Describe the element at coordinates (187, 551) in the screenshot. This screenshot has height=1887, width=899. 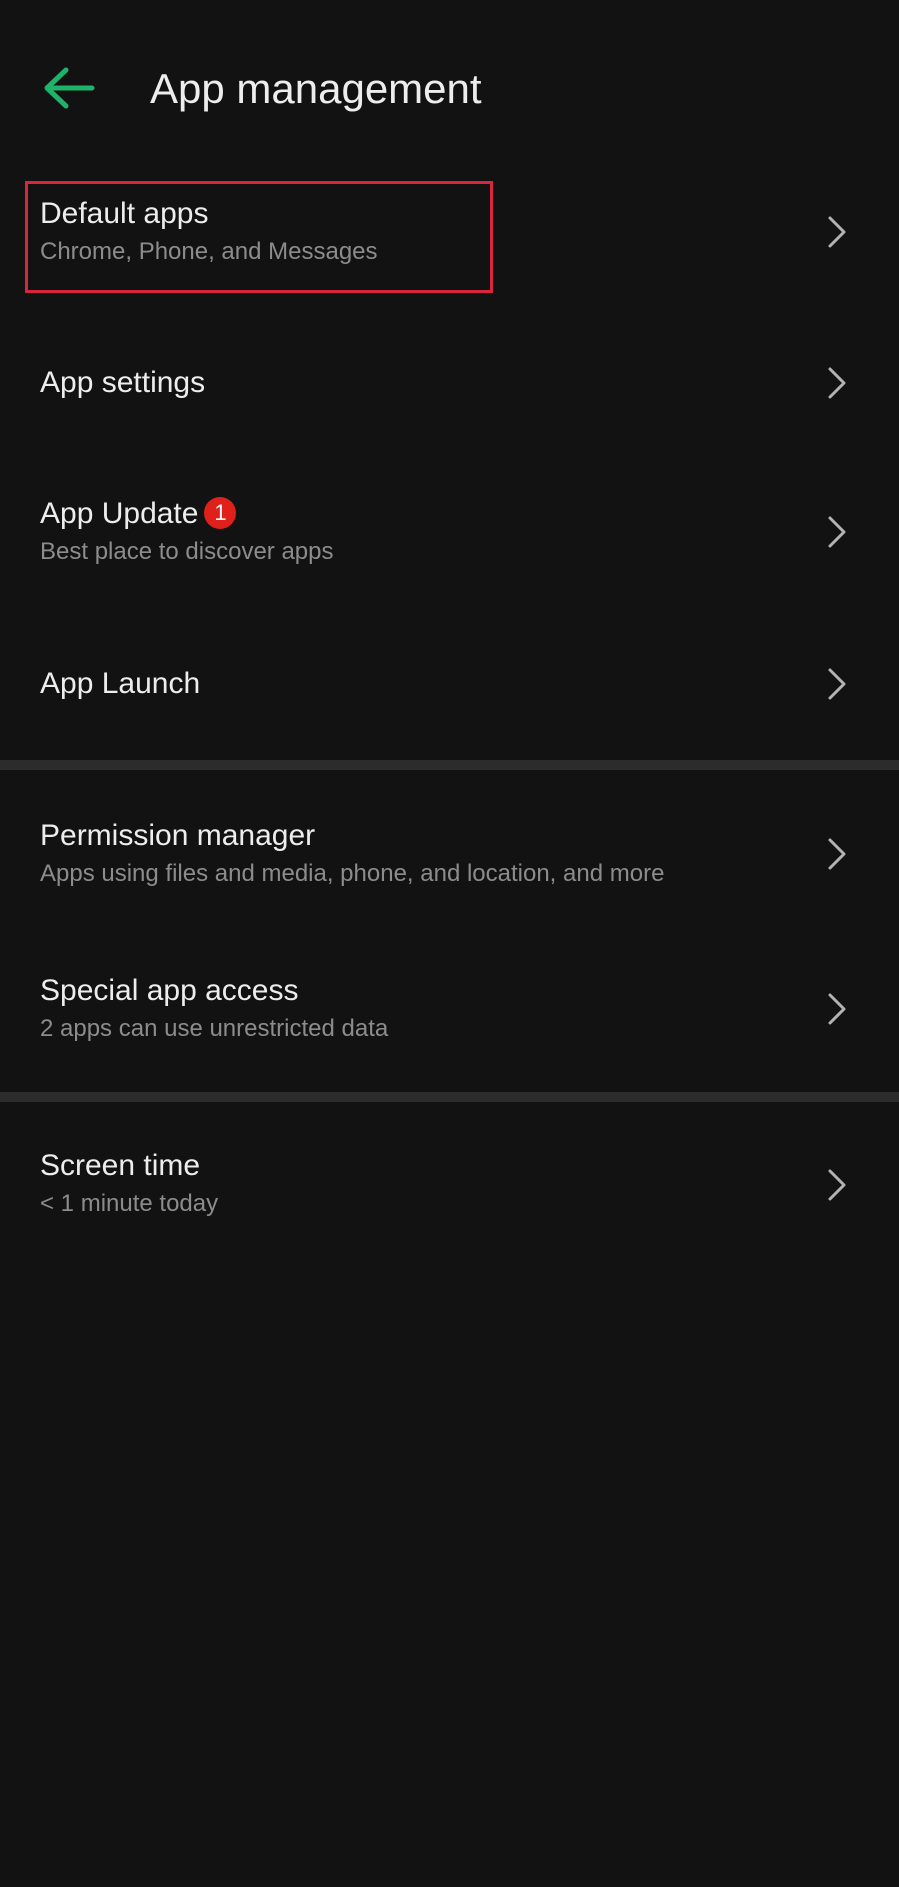
I see `list-item-subtitle: Best place to discover apps` at that location.